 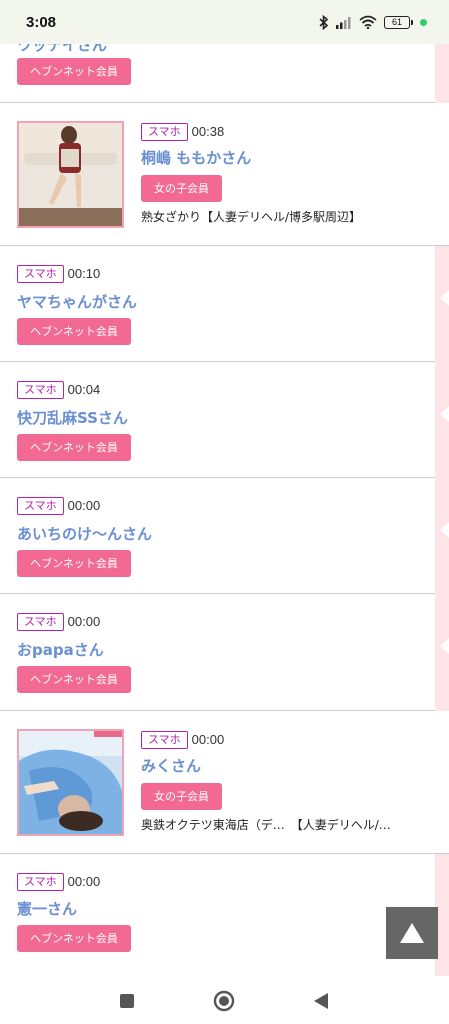 I want to click on back-button, so click(x=321, y=1001).